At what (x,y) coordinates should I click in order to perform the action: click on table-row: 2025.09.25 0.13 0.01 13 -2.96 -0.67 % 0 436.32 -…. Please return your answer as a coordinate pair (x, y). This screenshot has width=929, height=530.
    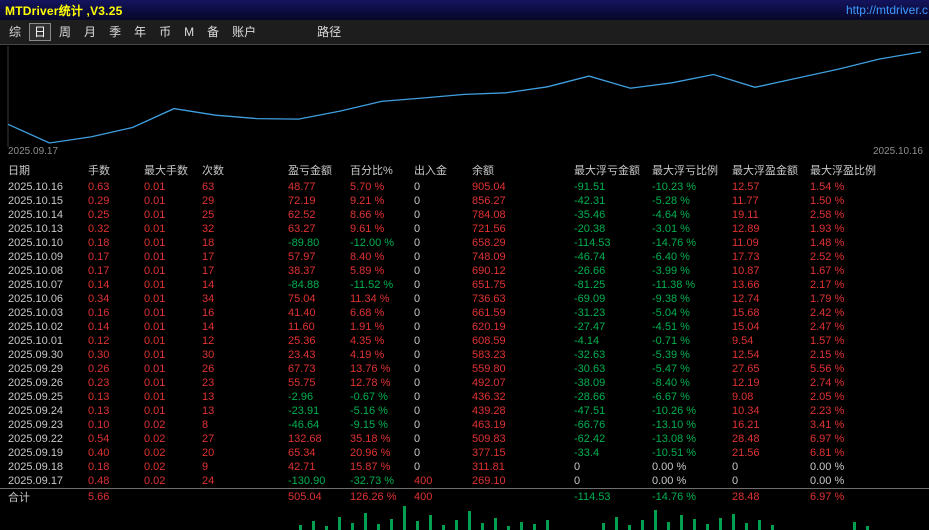
    Looking at the image, I should click on (464, 397).